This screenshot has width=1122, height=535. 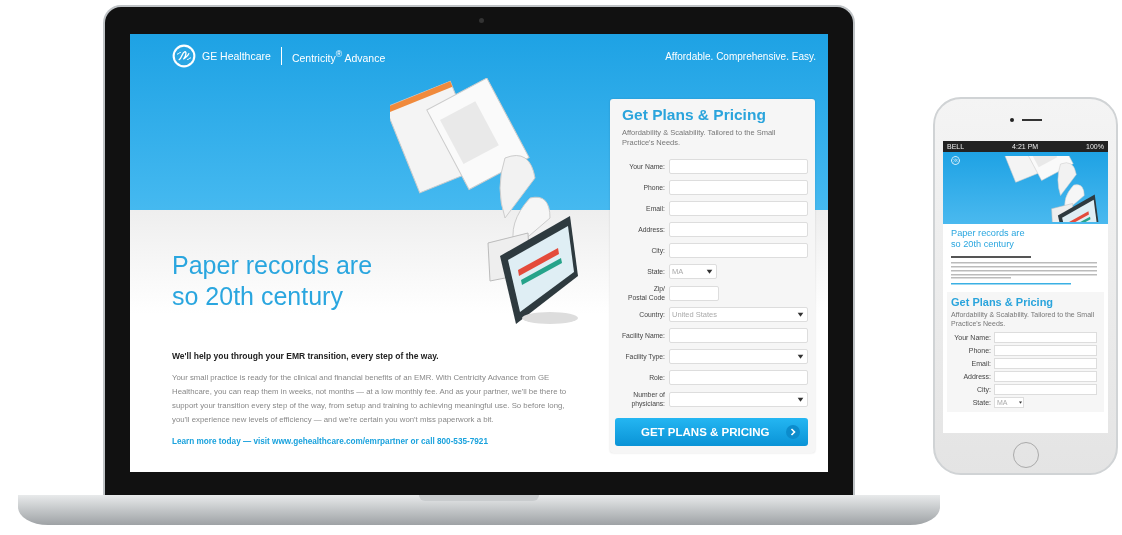 What do you see at coordinates (236, 56) in the screenshot?
I see `brand-name: GE Healthcare` at bounding box center [236, 56].